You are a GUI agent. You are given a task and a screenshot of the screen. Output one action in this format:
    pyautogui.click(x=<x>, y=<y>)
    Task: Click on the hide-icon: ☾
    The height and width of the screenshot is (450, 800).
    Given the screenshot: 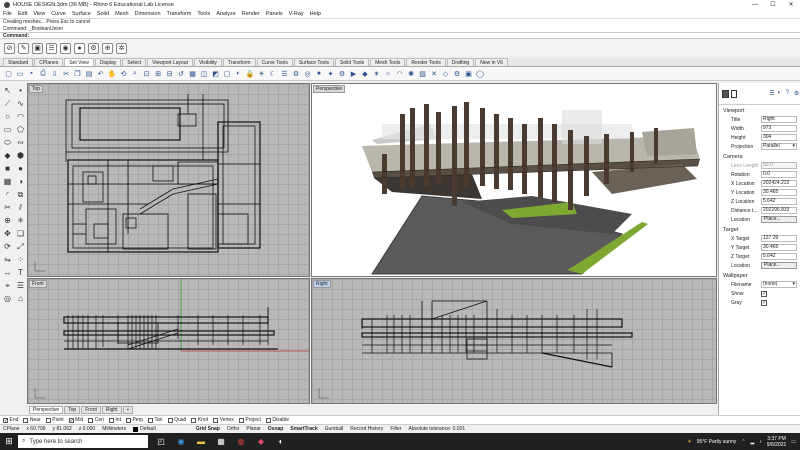 What is the action you would take?
    pyautogui.click(x=273, y=73)
    